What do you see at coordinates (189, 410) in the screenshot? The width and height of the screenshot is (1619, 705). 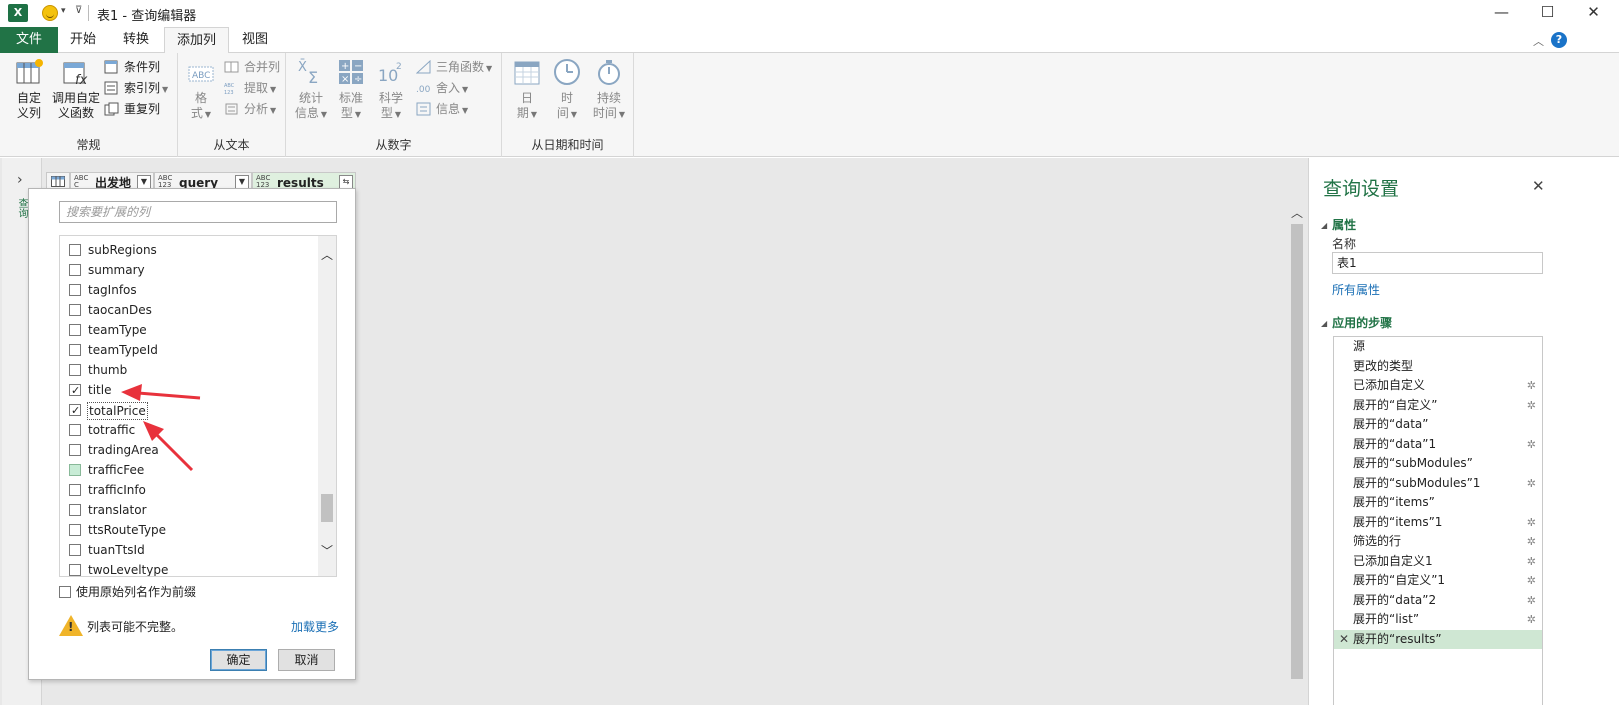 I see `list-item: totalPrice` at bounding box center [189, 410].